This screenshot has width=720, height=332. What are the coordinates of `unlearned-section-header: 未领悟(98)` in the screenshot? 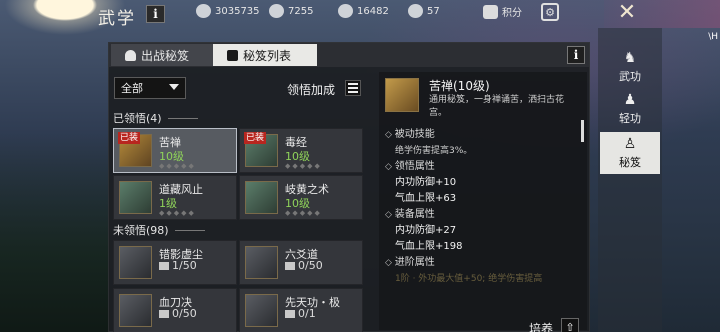 It's located at (159, 230).